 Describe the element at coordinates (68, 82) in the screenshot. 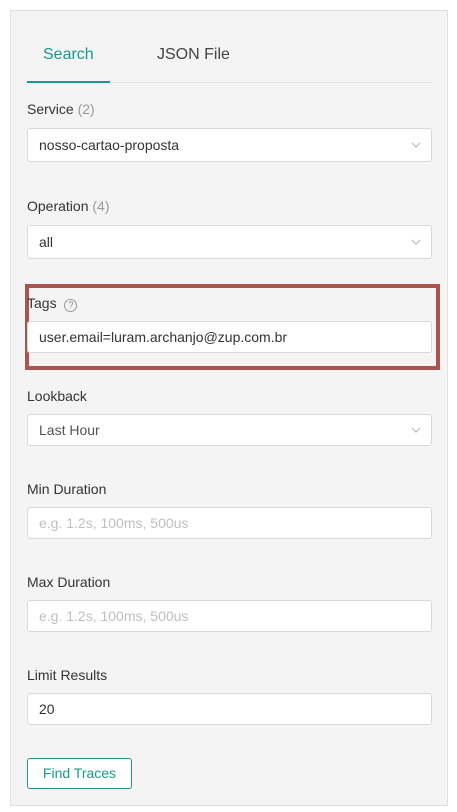

I see `active-tab-indicator` at that location.